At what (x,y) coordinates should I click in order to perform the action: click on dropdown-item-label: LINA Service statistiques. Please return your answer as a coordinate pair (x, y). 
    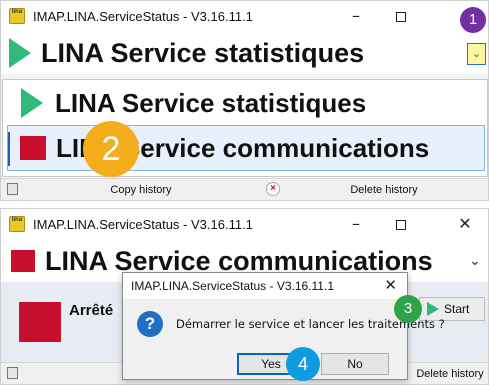
    Looking at the image, I should click on (211, 103).